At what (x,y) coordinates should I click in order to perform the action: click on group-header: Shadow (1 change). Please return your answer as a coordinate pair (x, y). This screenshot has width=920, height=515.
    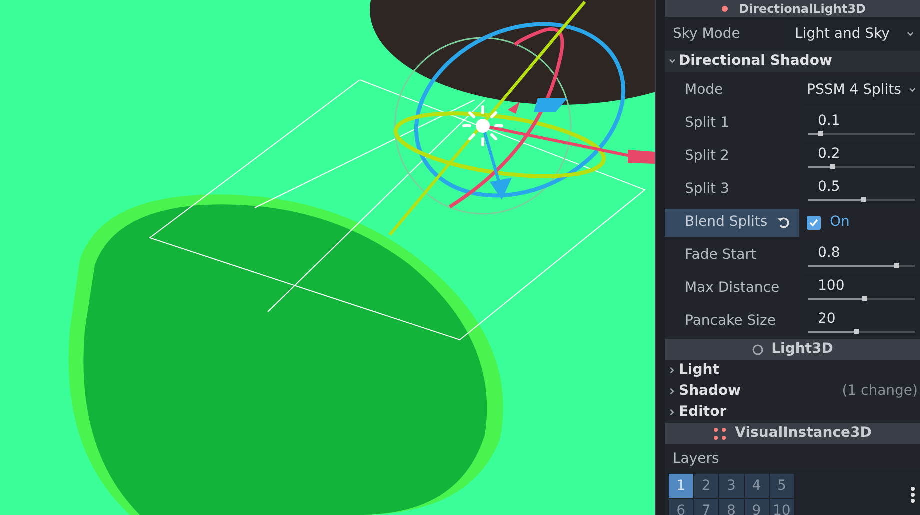
    Looking at the image, I should click on (792, 391).